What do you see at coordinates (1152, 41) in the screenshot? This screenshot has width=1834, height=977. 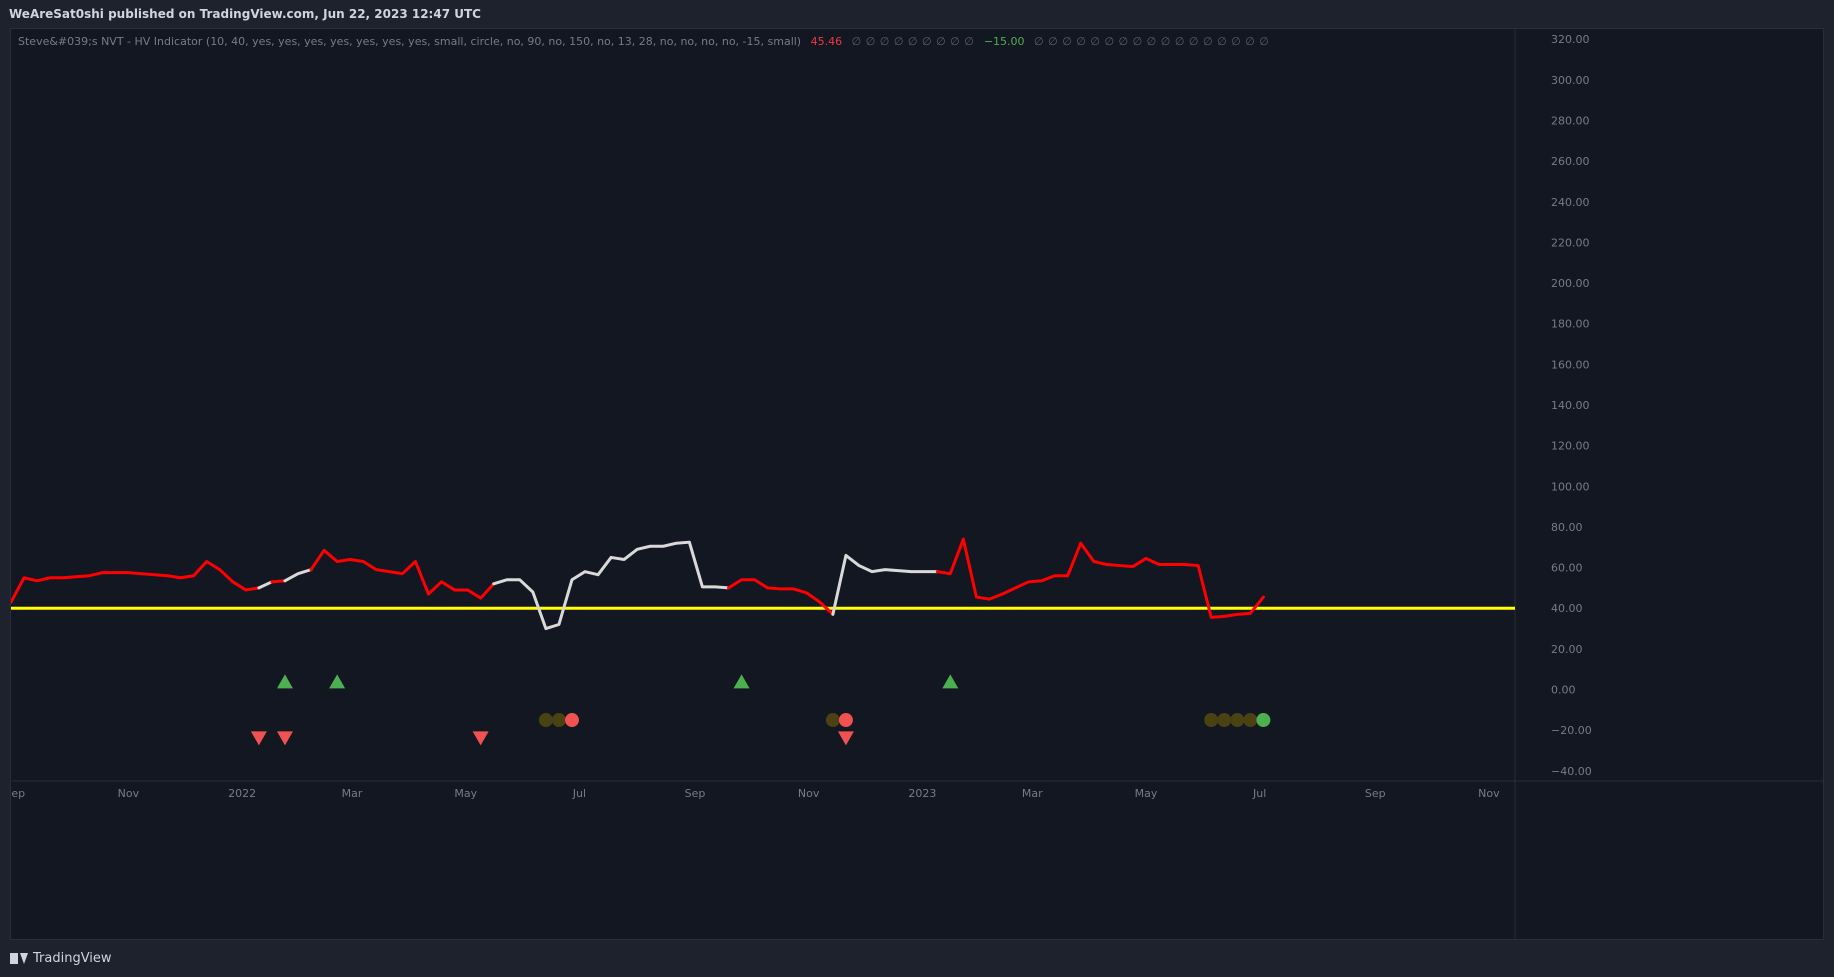 I see `indicator-empty-values-b: ∅ ∅ ∅ ∅ ∅ ∅ ∅ ∅ ∅ ∅ ∅ ∅ ∅ ∅ ∅ ∅ ∅` at bounding box center [1152, 41].